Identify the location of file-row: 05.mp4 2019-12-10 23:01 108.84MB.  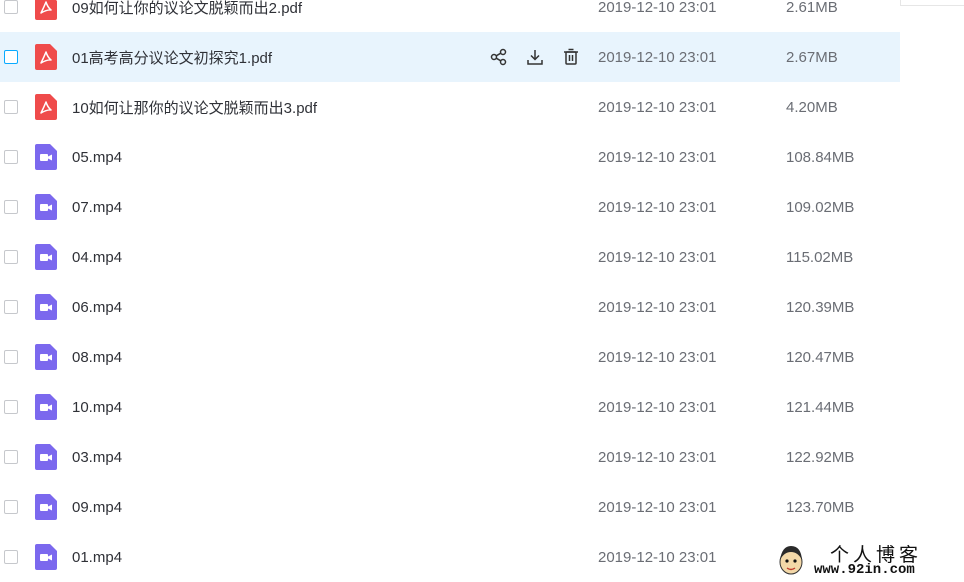
(450, 157).